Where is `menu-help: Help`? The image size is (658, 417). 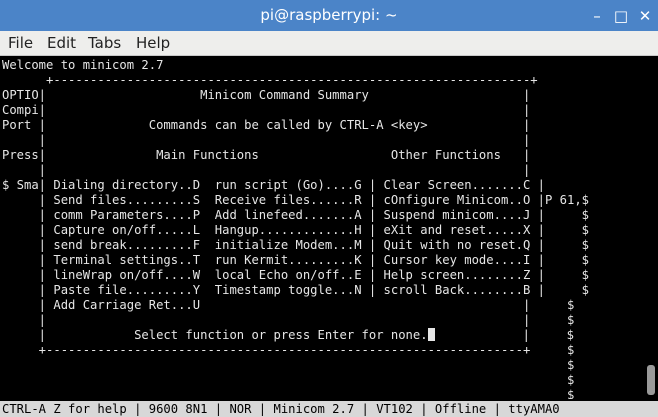 menu-help: Help is located at coordinates (153, 43).